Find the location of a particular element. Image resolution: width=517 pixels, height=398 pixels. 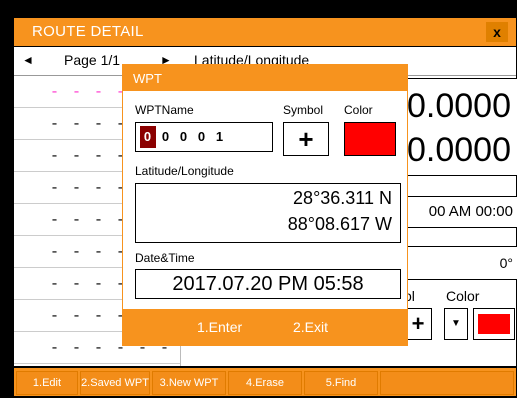

window-title: ROUTE DETAIL is located at coordinates (88, 31).